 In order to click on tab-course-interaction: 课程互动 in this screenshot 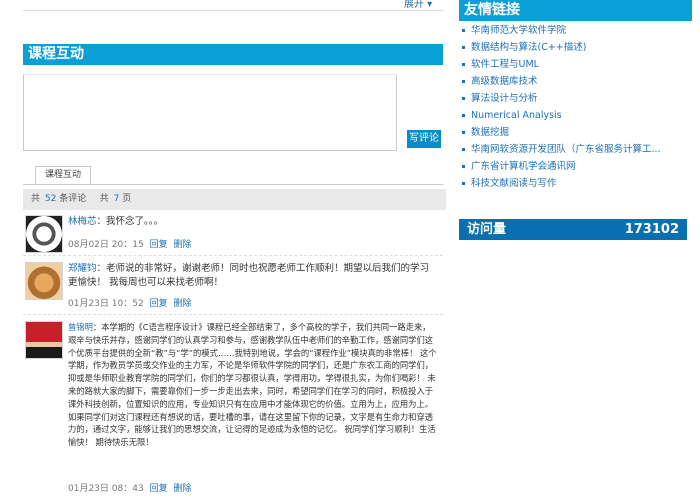, I will do `click(63, 175)`.